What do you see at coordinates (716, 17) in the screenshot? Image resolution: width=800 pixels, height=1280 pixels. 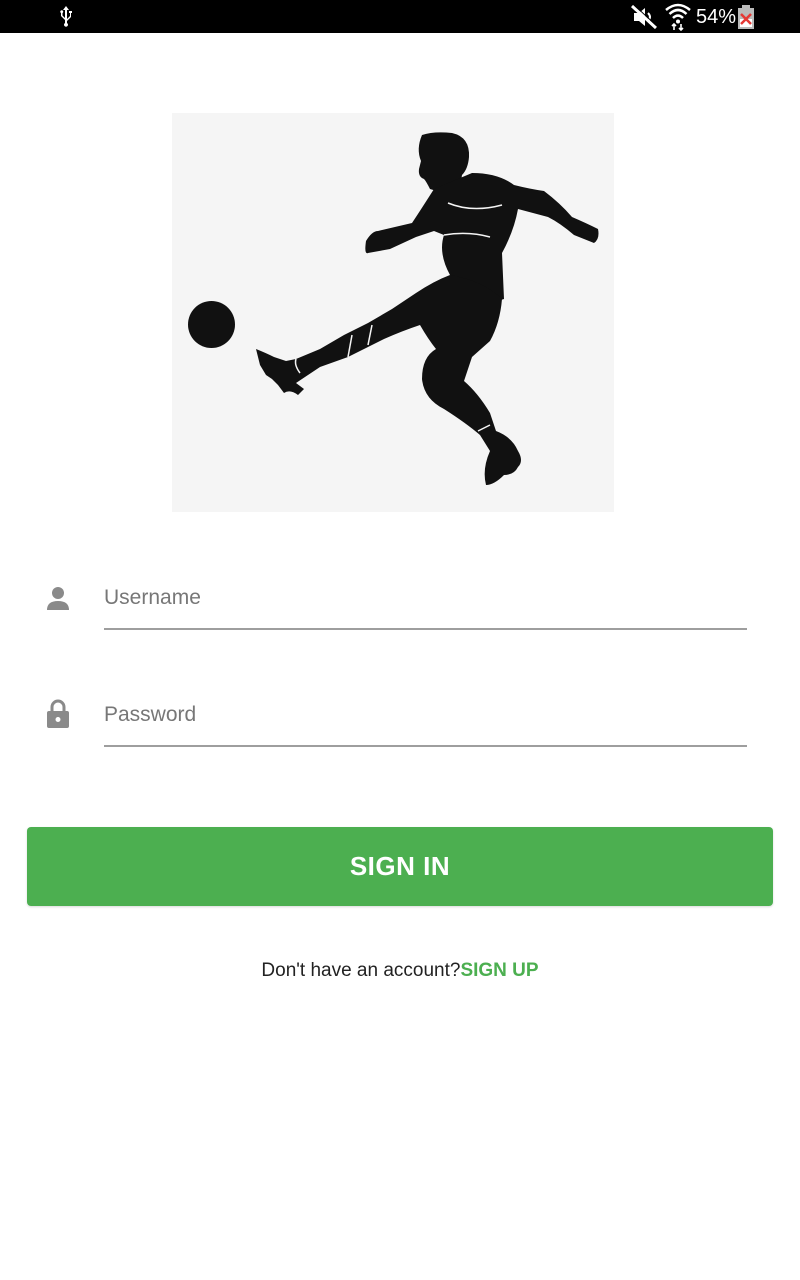 I see `battery-percentage: 54%` at bounding box center [716, 17].